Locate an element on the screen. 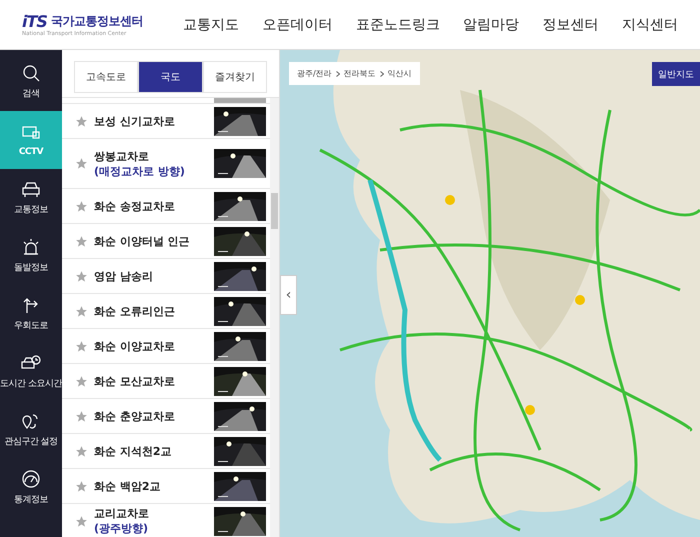 This screenshot has width=700, height=537. nav-link: 오픈데이터 is located at coordinates (297, 25).